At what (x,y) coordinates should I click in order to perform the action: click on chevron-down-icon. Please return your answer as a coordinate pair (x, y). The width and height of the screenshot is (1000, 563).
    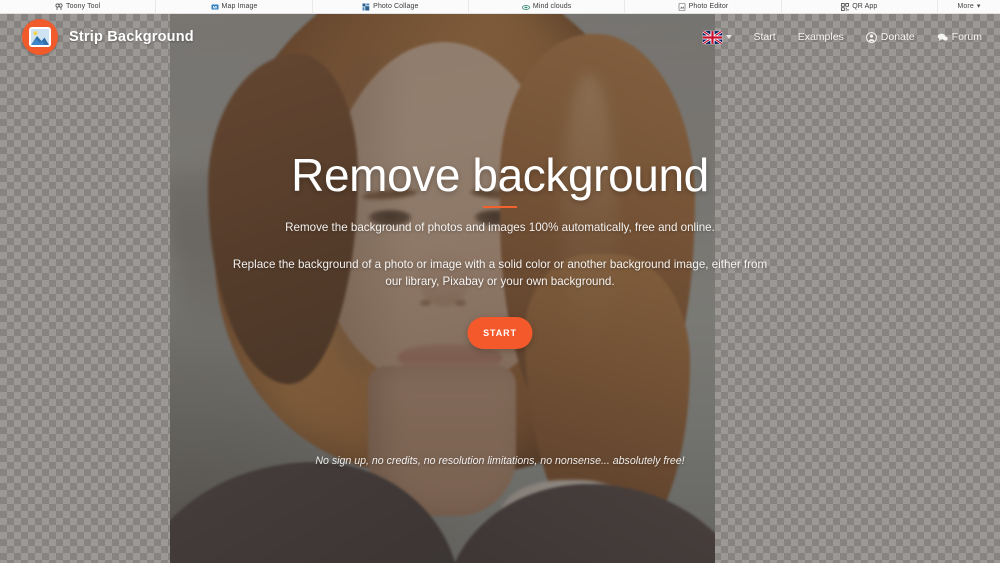
    Looking at the image, I should click on (728, 37).